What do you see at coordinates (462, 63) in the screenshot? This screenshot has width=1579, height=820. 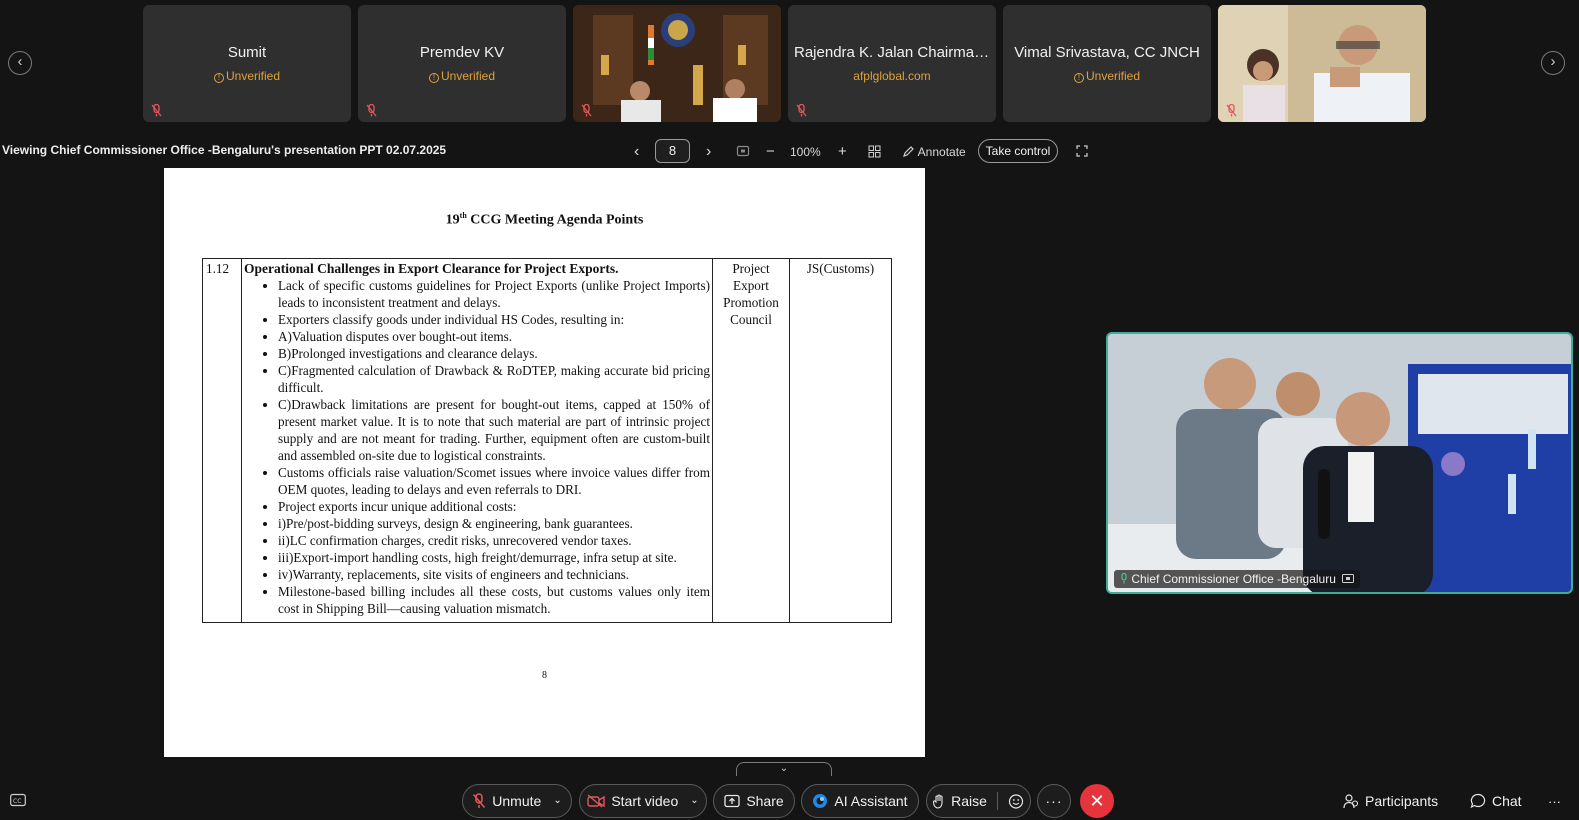 I see `participant-tile-premdev: Premdev KV ! Unverified` at bounding box center [462, 63].